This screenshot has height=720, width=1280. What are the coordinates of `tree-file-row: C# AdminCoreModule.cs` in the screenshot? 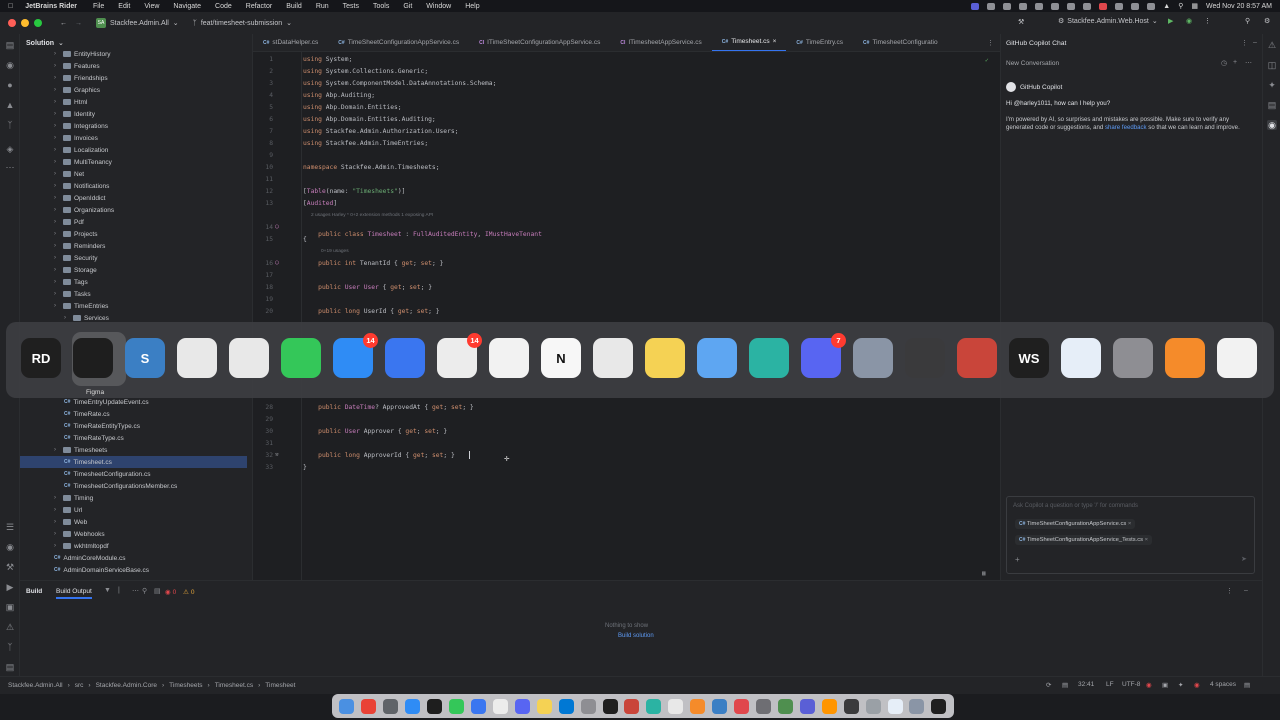 It's located at (133, 558).